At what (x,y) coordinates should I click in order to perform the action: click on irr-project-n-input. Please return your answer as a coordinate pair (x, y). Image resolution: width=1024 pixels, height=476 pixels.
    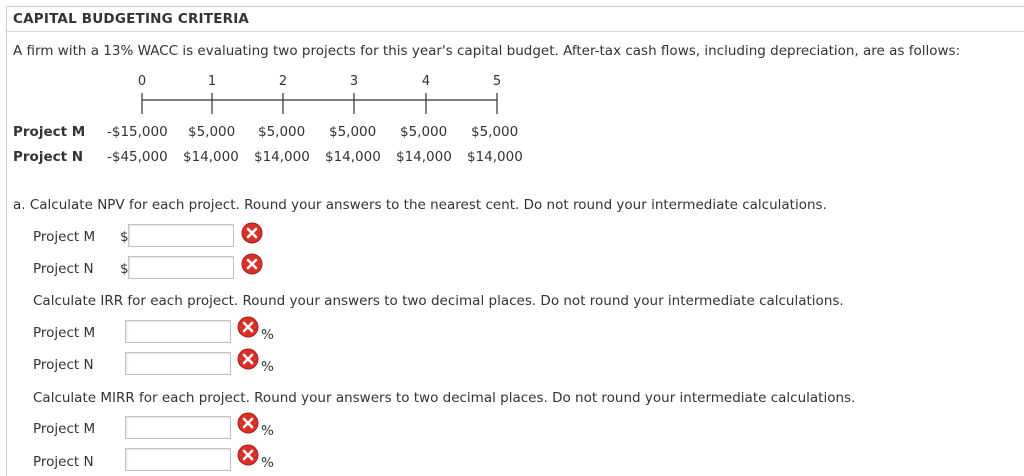
    Looking at the image, I should click on (178, 363).